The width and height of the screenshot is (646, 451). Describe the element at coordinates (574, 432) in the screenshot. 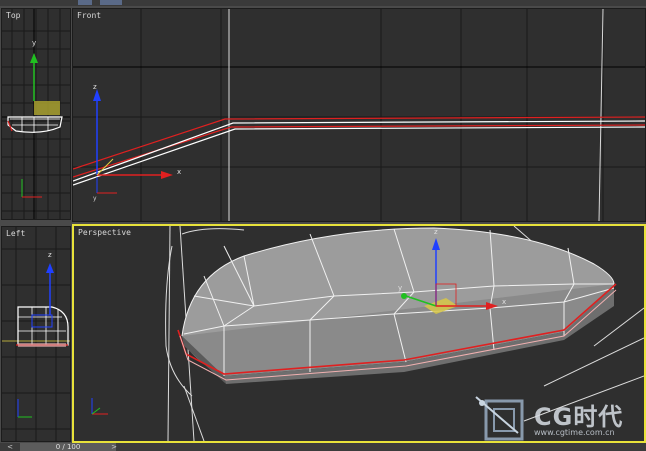

I see `watermark-url: www.cgtime.com.cn` at that location.